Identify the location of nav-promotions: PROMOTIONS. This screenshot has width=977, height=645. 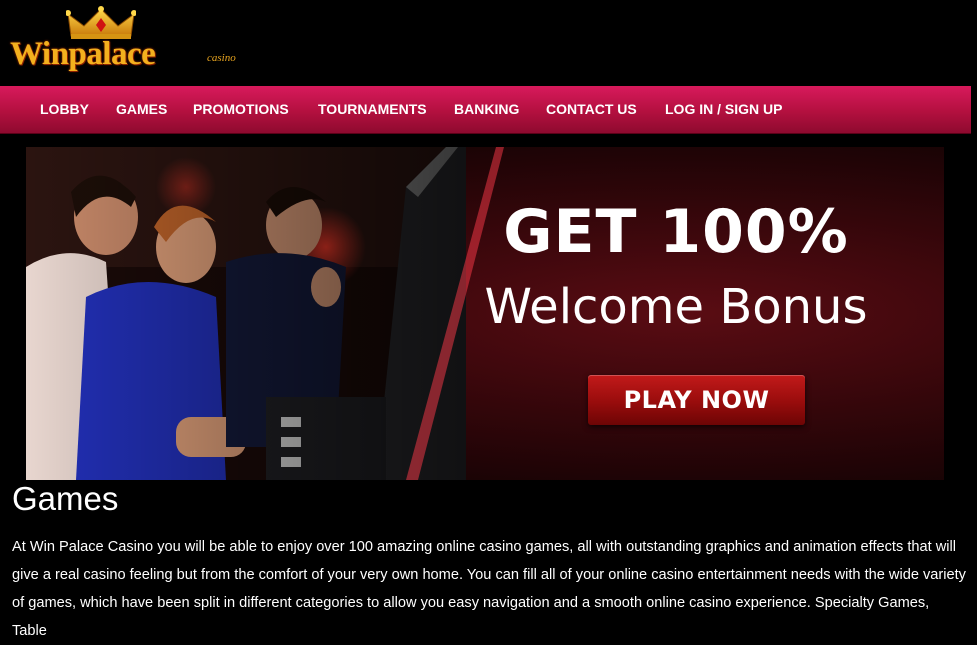
(241, 109).